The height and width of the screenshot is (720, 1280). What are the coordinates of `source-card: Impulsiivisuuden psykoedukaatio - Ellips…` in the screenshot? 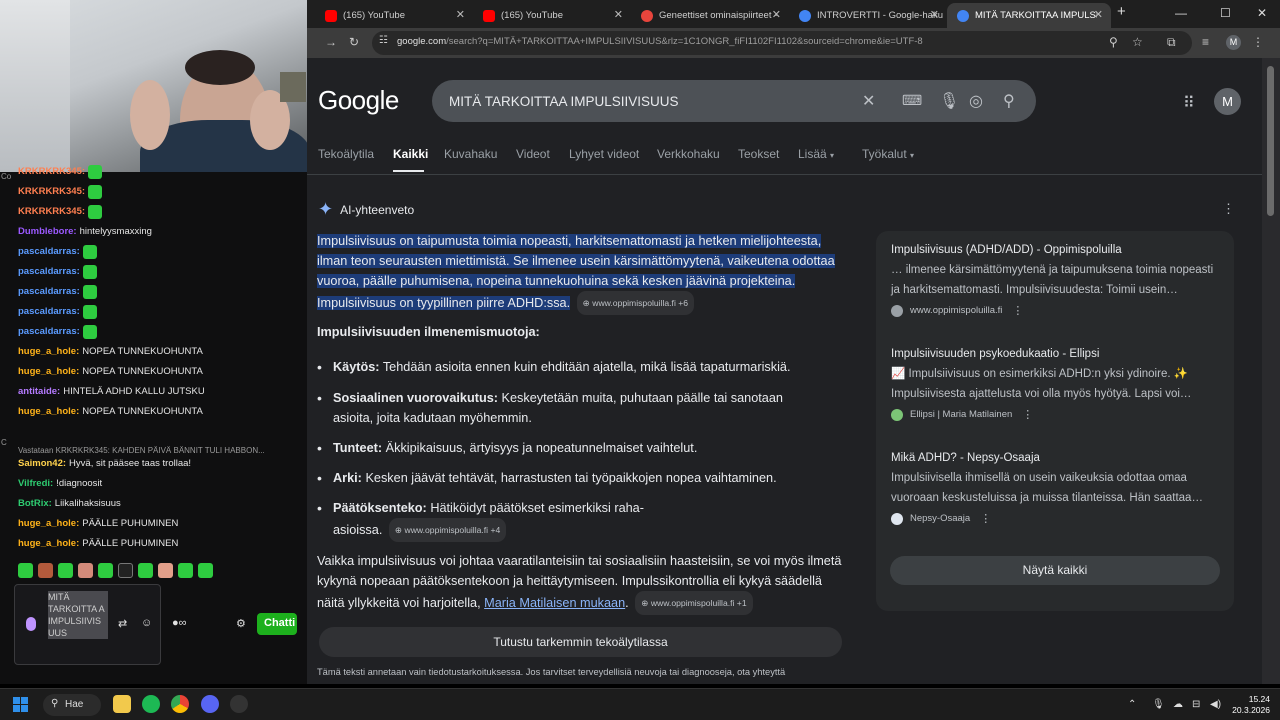 It's located at (1053, 384).